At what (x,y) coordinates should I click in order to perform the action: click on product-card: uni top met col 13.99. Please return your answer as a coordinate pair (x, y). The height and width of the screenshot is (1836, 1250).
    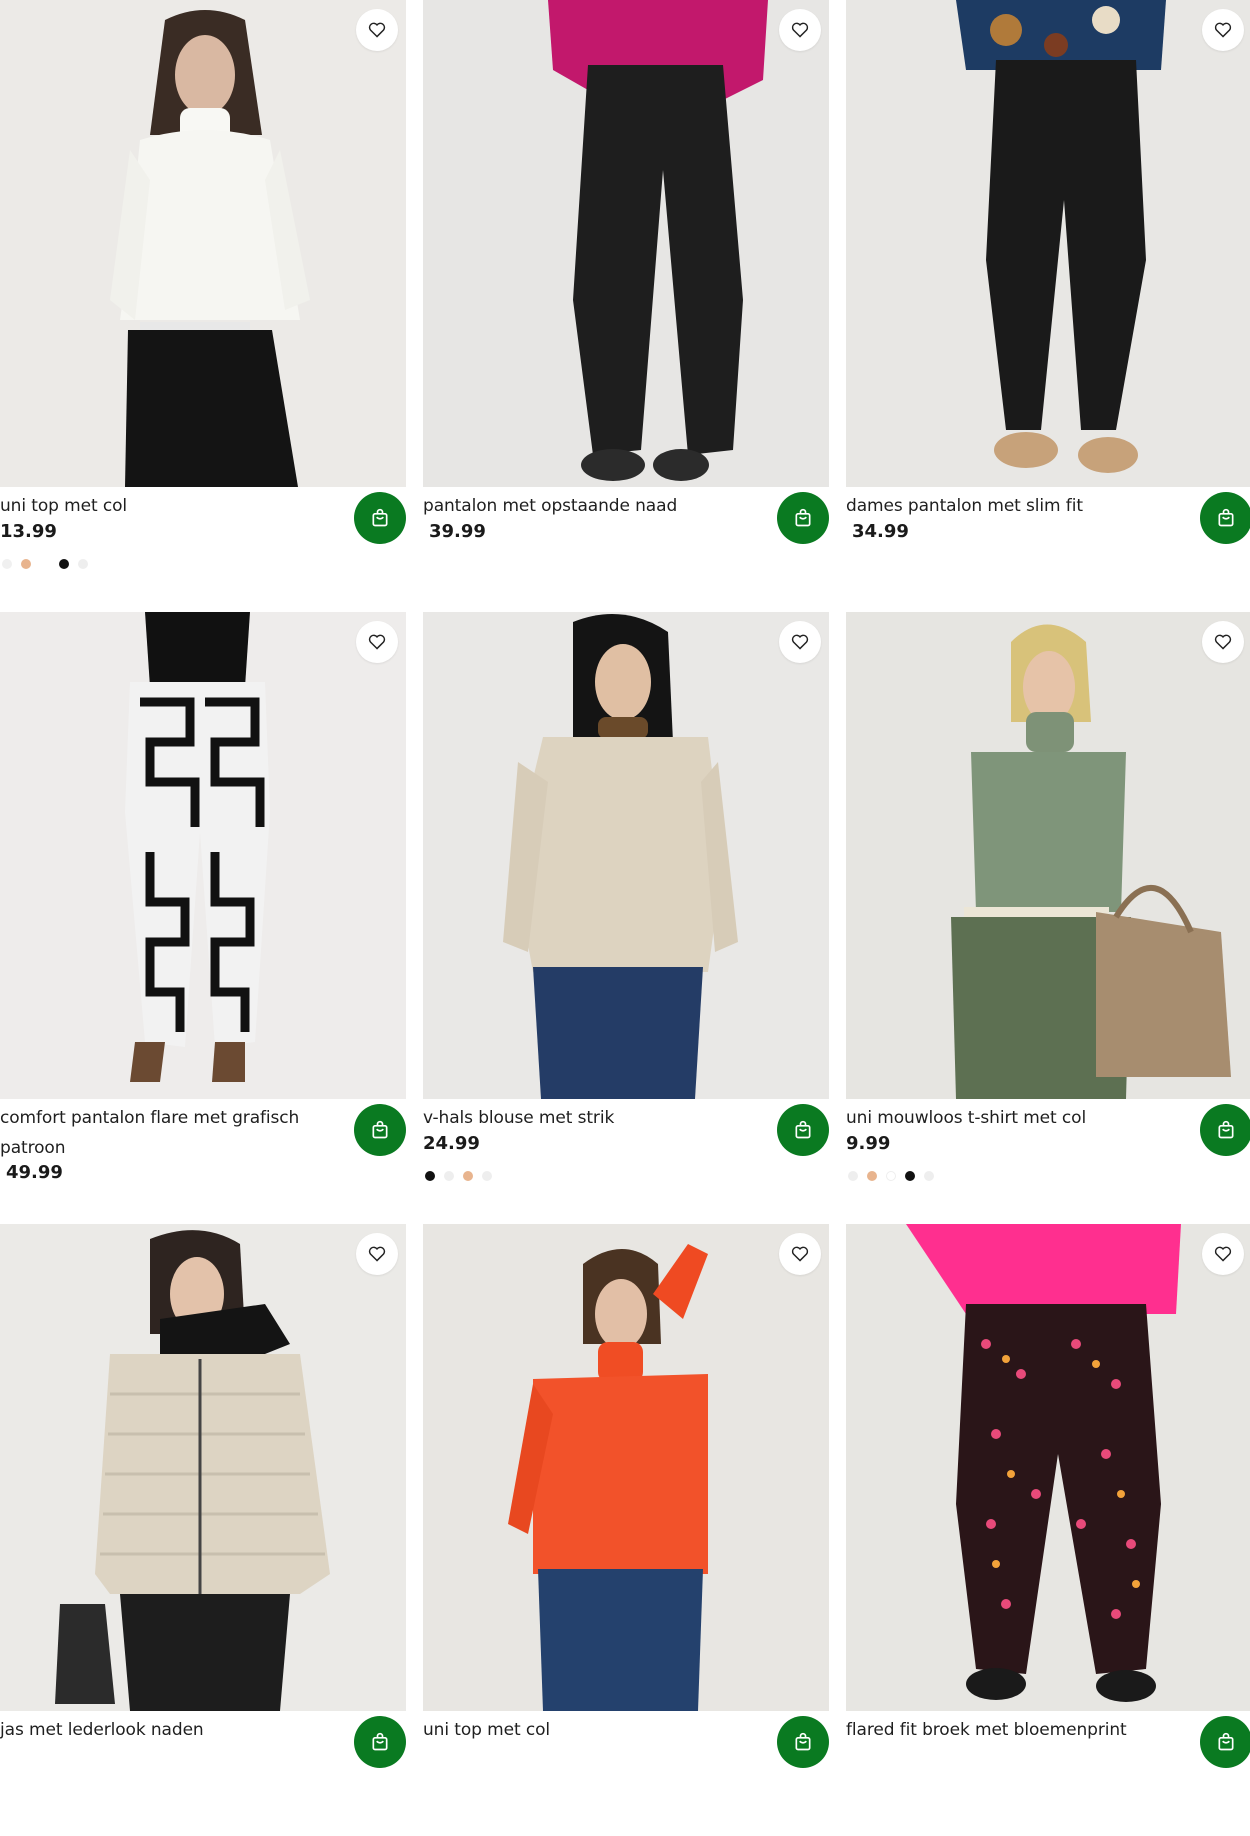
    Looking at the image, I should click on (203, 306).